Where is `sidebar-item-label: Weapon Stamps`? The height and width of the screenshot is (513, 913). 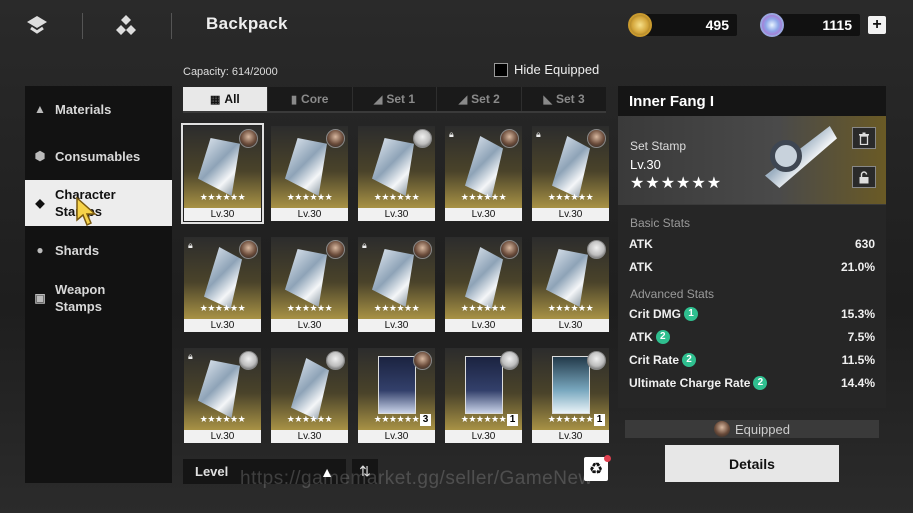
sidebar-item-label: Weapon Stamps is located at coordinates (80, 298).